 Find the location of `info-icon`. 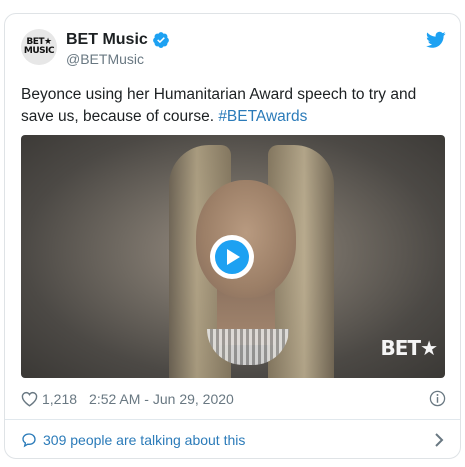

info-icon is located at coordinates (437, 398).